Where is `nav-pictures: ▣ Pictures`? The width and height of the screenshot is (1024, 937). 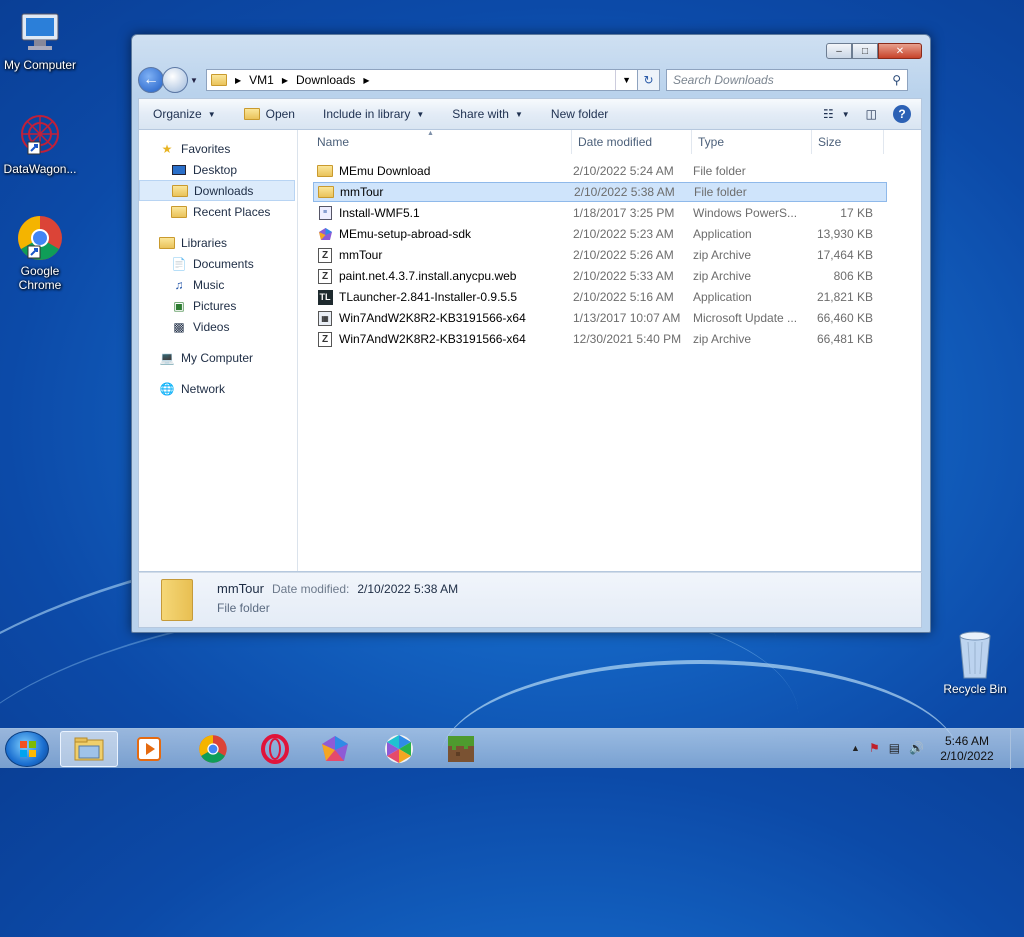
nav-pictures: ▣ Pictures is located at coordinates (218, 305).